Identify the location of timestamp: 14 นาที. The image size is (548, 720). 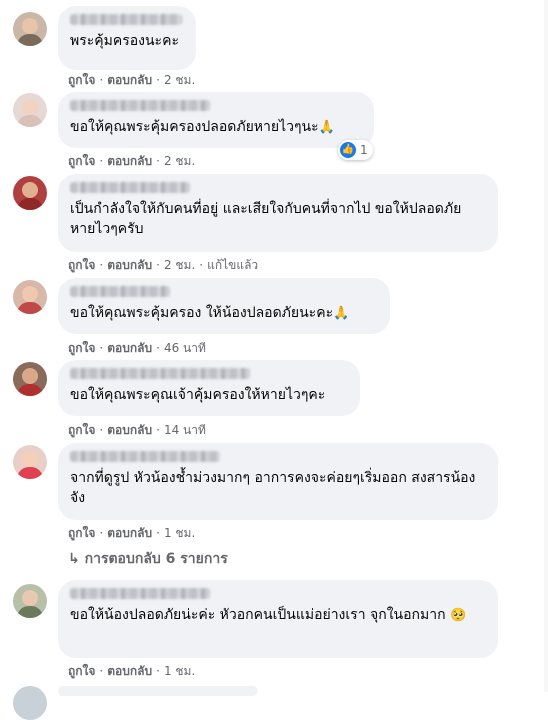
(185, 430).